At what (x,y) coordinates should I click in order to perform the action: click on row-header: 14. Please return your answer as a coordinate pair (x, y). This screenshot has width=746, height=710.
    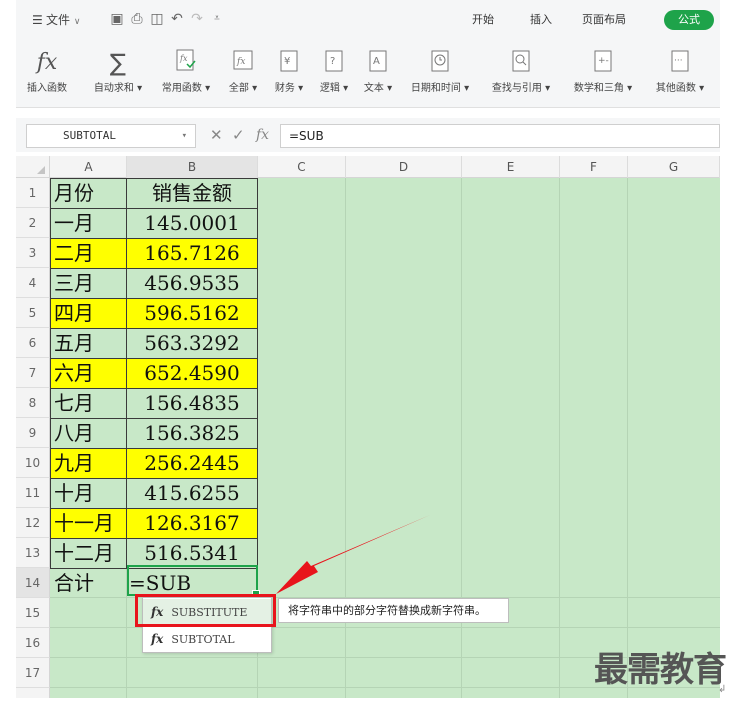
    Looking at the image, I should click on (33, 583).